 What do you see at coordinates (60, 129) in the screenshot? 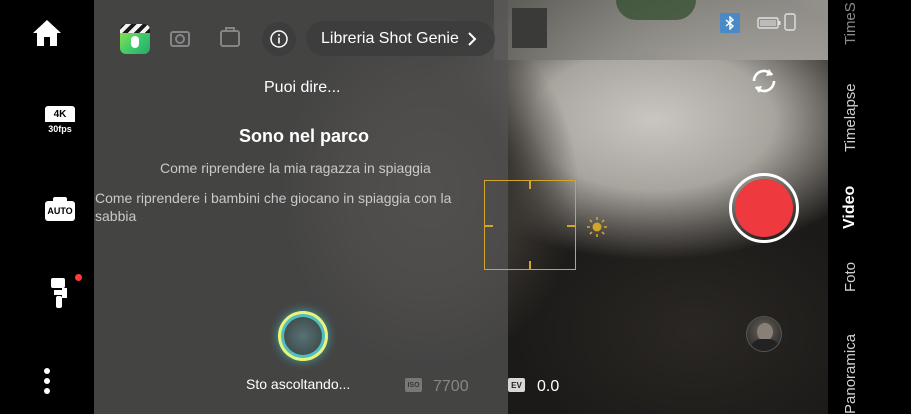
I see `resolution-bottom: 30fps` at bounding box center [60, 129].